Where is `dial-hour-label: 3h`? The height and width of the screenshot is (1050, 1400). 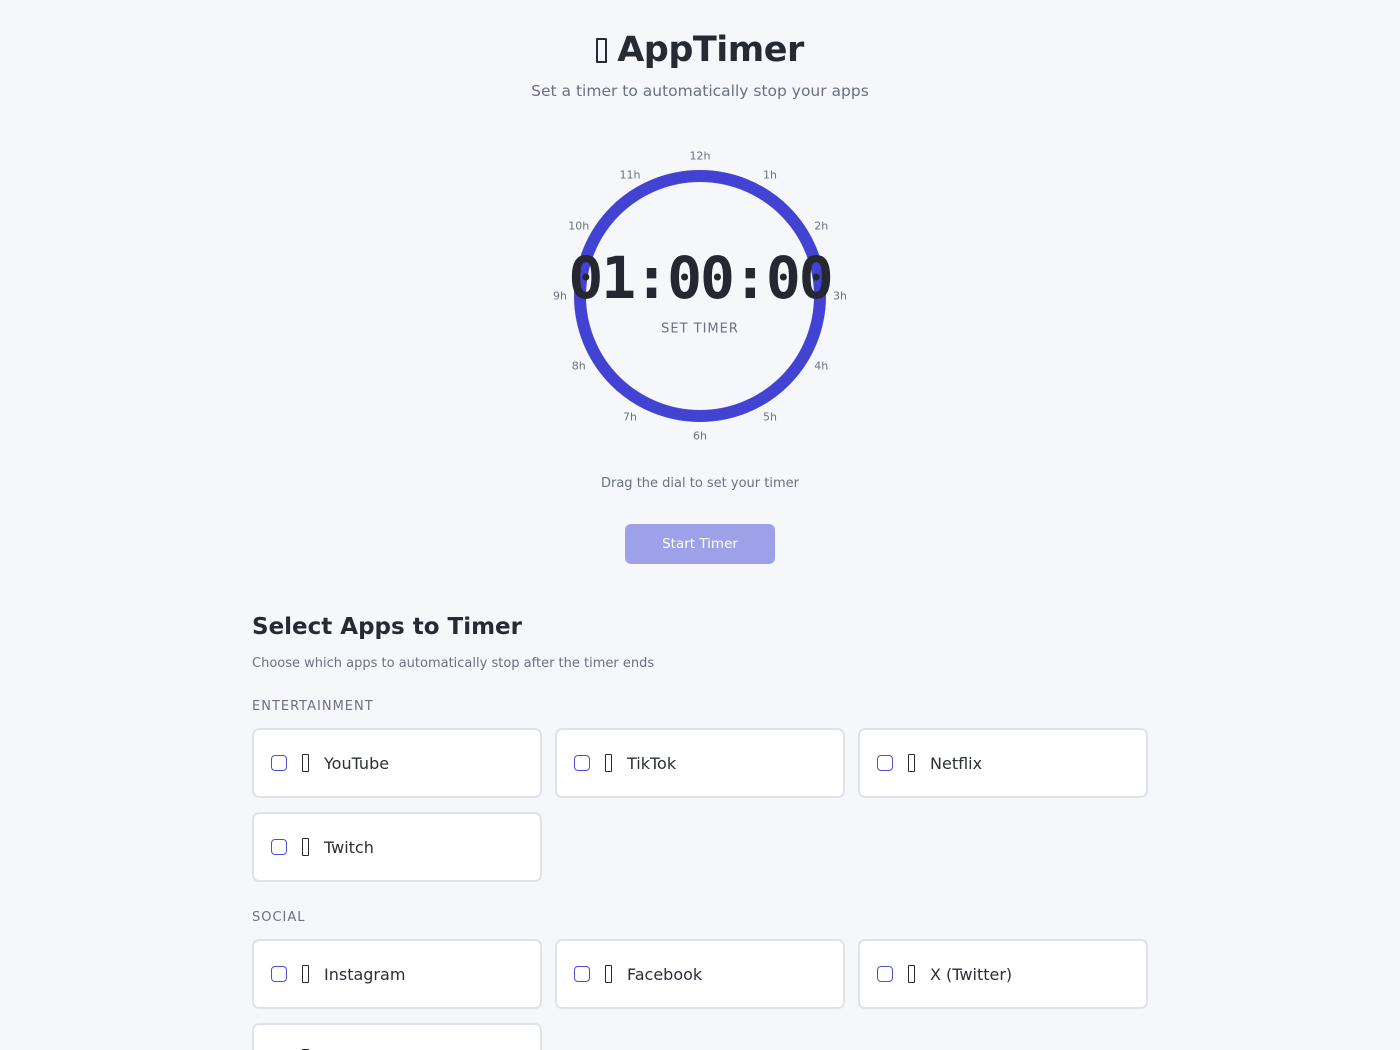 dial-hour-label: 3h is located at coordinates (840, 296).